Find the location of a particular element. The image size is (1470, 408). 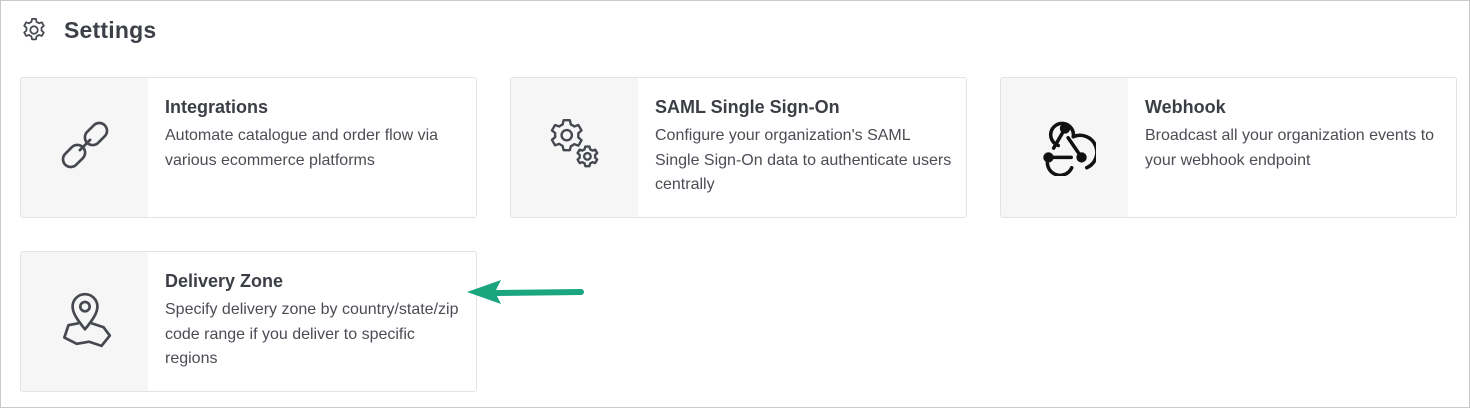

gears-icon is located at coordinates (575, 147).